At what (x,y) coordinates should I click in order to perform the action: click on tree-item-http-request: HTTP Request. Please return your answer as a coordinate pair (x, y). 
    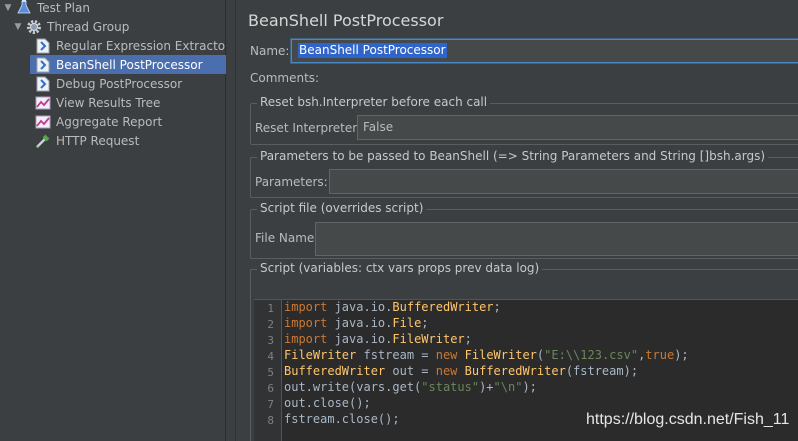
    Looking at the image, I should click on (87, 140).